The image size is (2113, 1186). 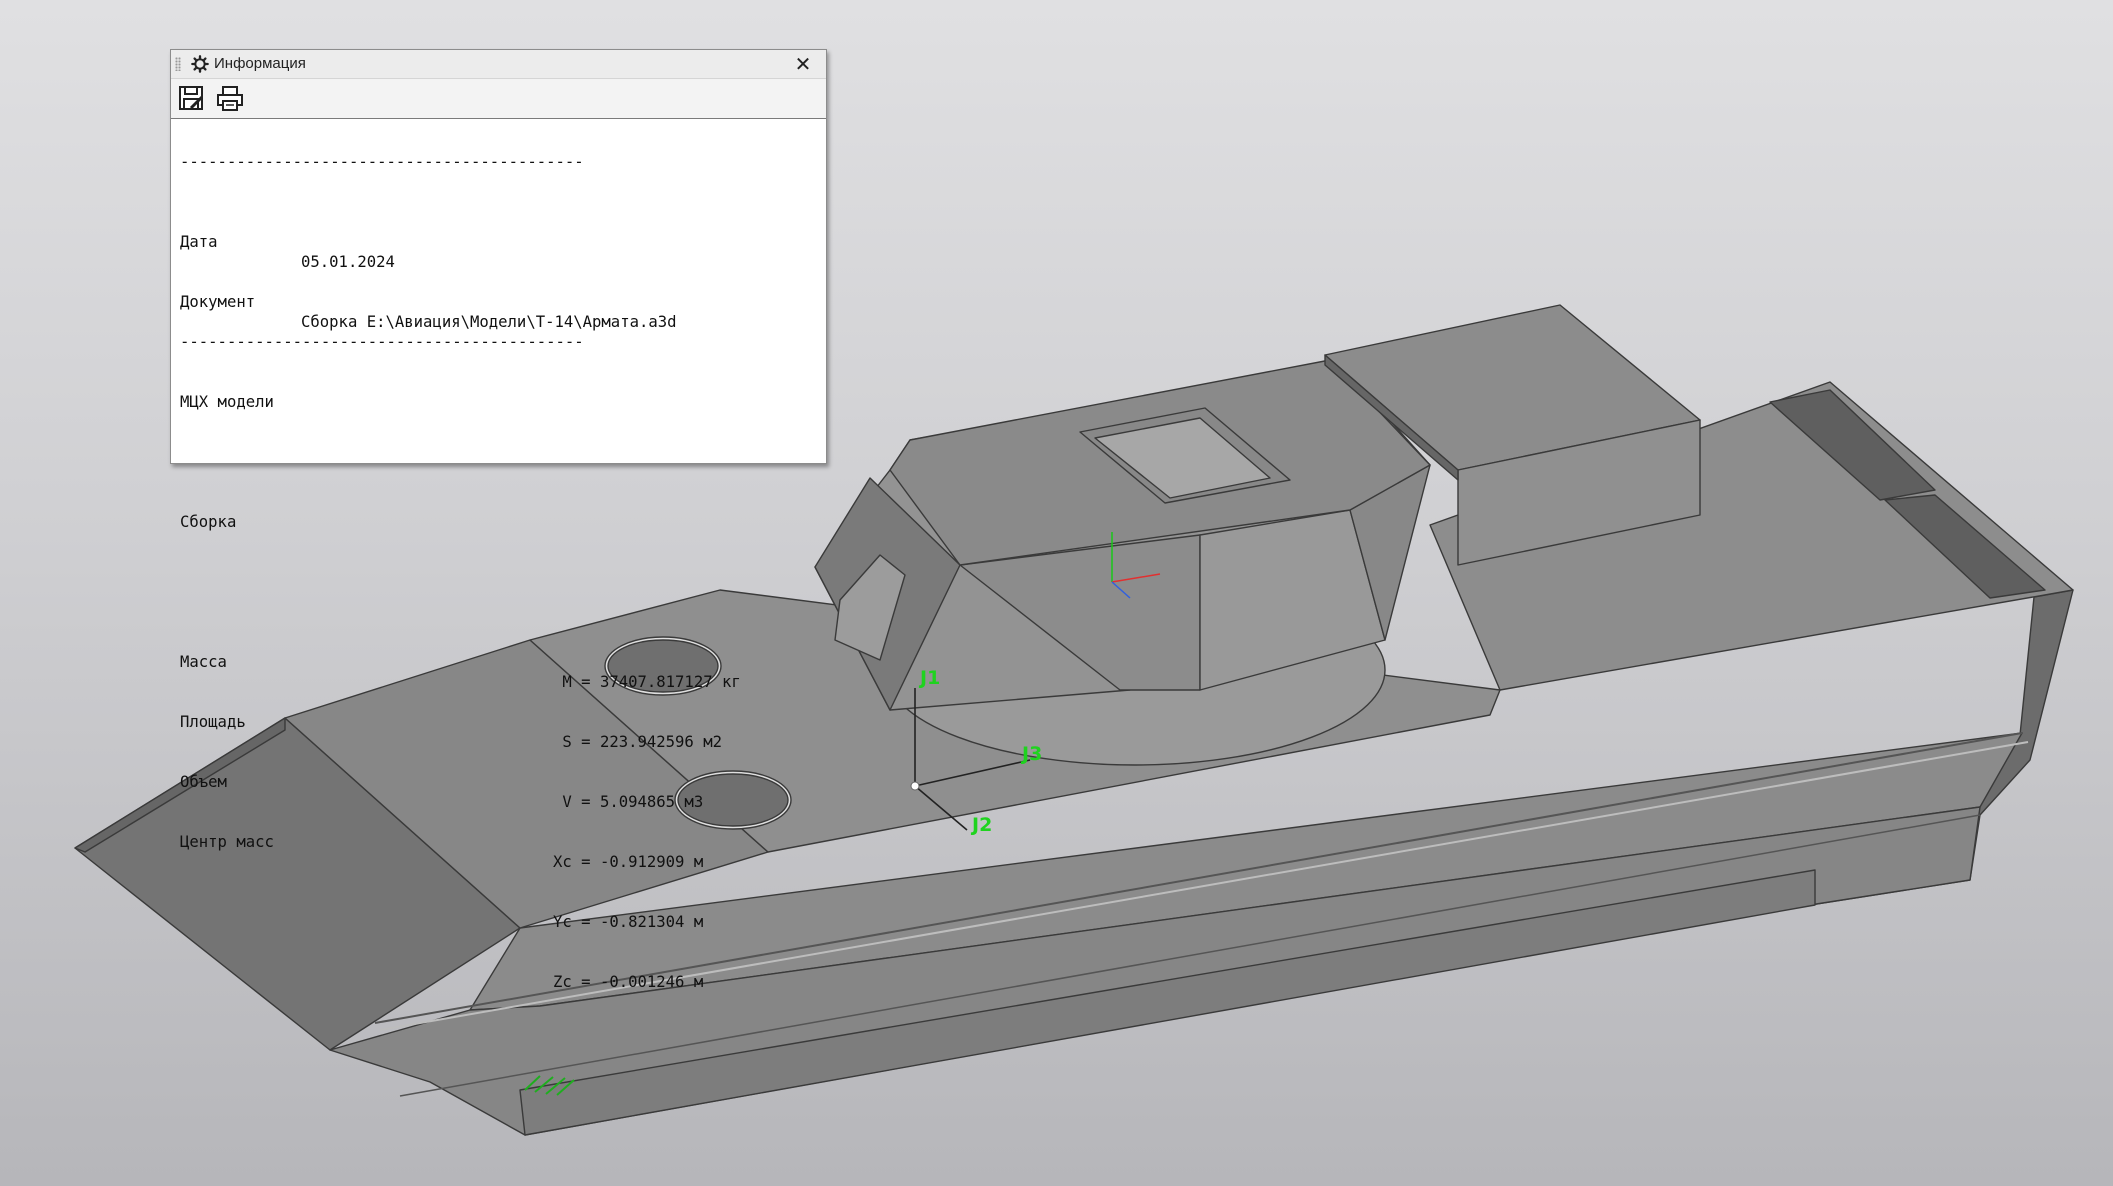 I want to click on object-type: Сборка, so click(x=208, y=522).